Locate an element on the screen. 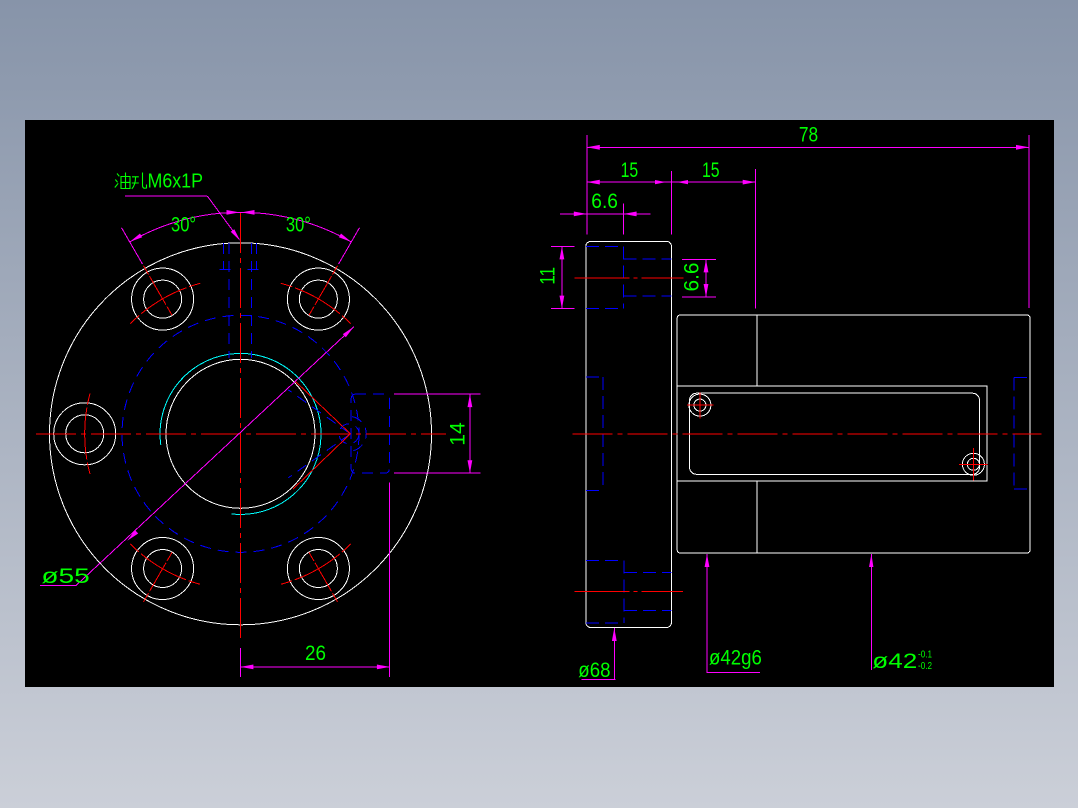  svg-text: ø42 is located at coordinates (894, 661).